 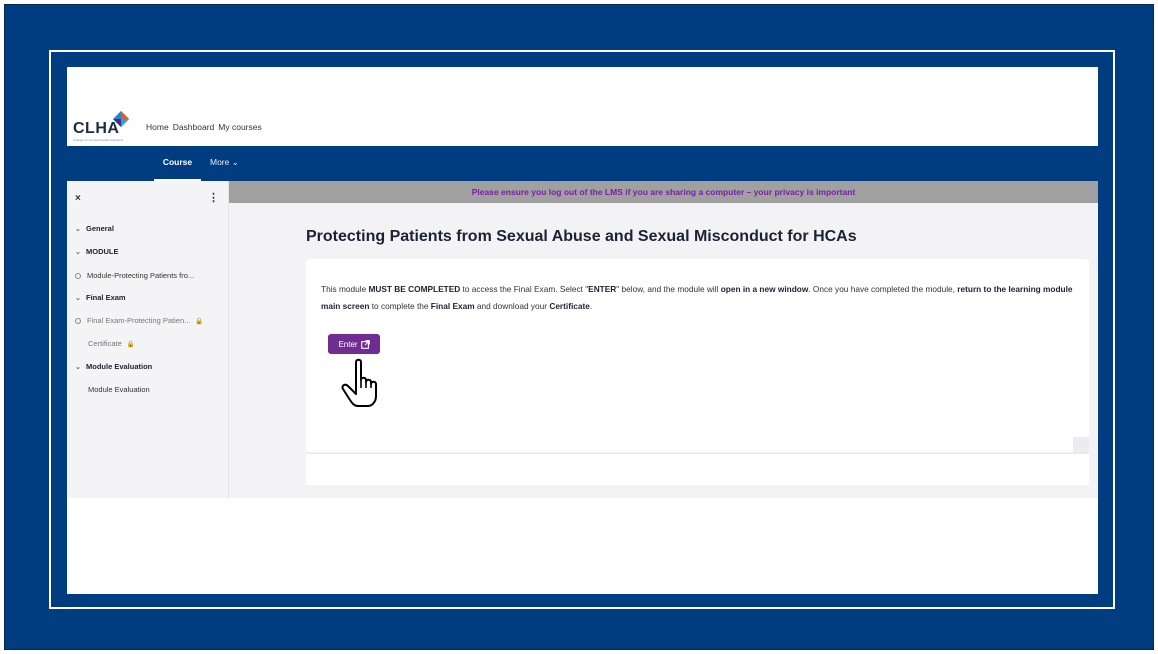 I want to click on sidebar-item-label: Final Exam, so click(x=106, y=297).